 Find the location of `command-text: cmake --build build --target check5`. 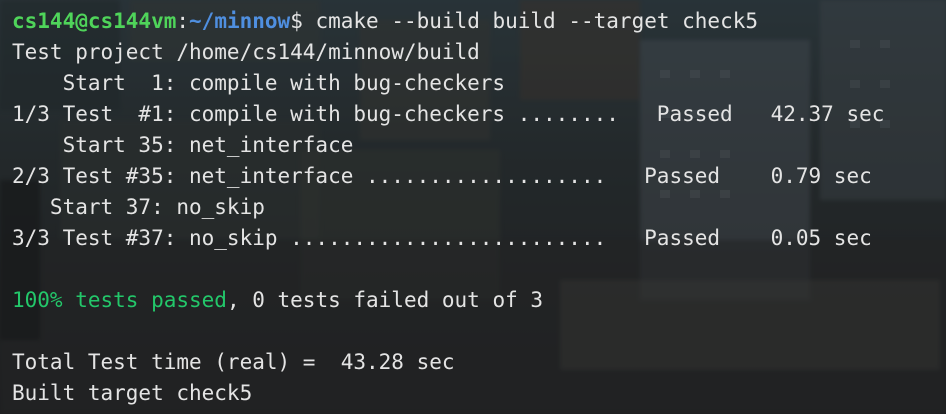

command-text: cmake --build build --target check5 is located at coordinates (530, 21).